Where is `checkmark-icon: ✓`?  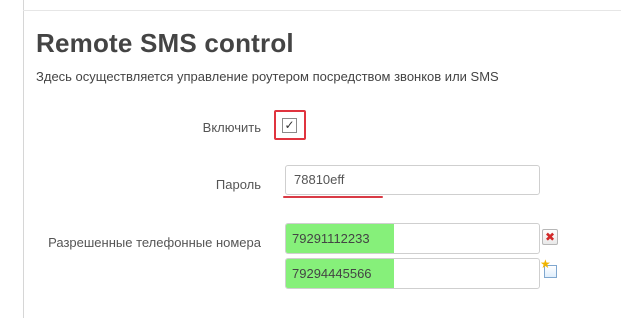 checkmark-icon: ✓ is located at coordinates (289, 125).